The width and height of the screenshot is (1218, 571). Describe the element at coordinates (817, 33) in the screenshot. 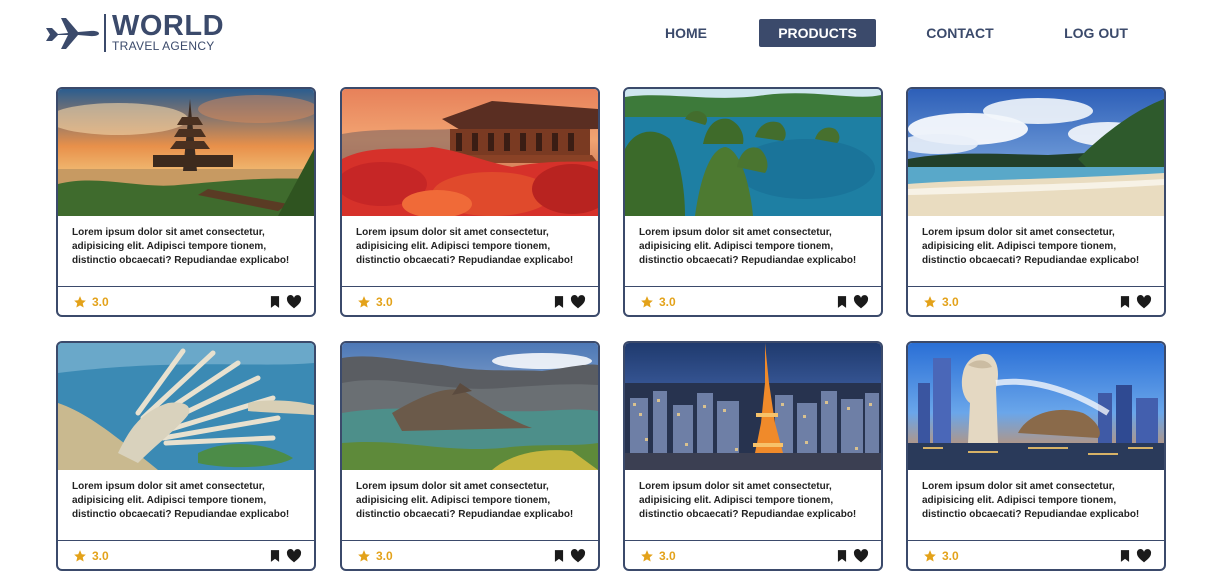

I see `nav-products: PRODUCTS` at that location.